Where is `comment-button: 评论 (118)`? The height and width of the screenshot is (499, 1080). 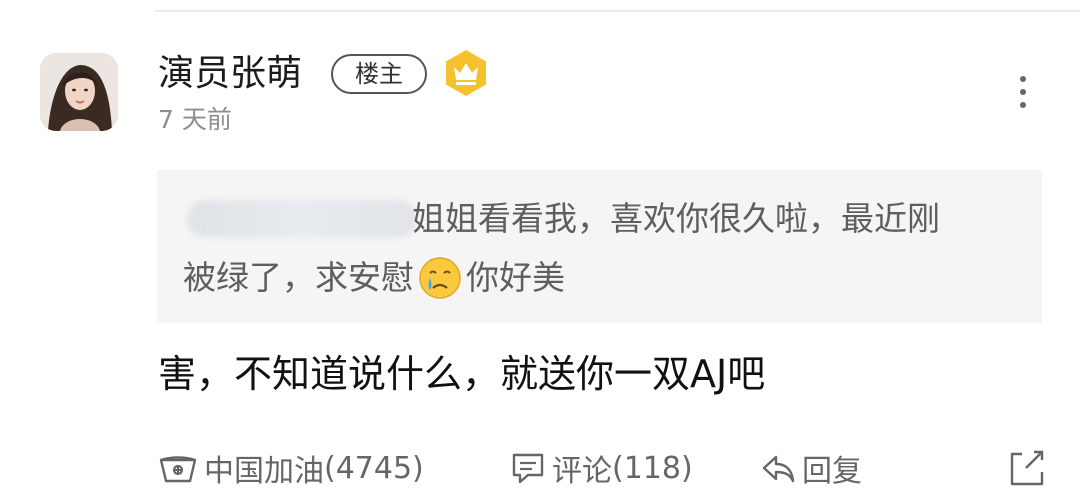
comment-button: 评论 (118) is located at coordinates (601, 468).